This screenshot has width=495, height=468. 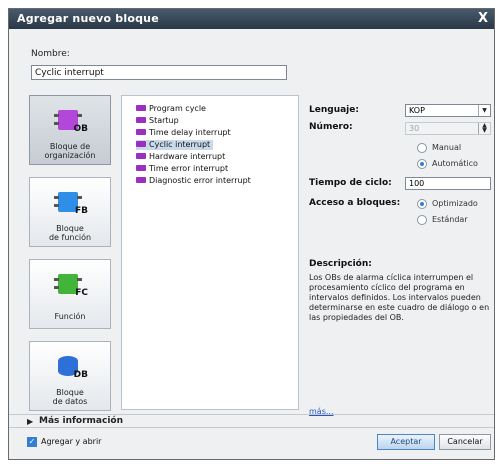 I want to click on list-item: Time error interrupt, so click(x=182, y=169).